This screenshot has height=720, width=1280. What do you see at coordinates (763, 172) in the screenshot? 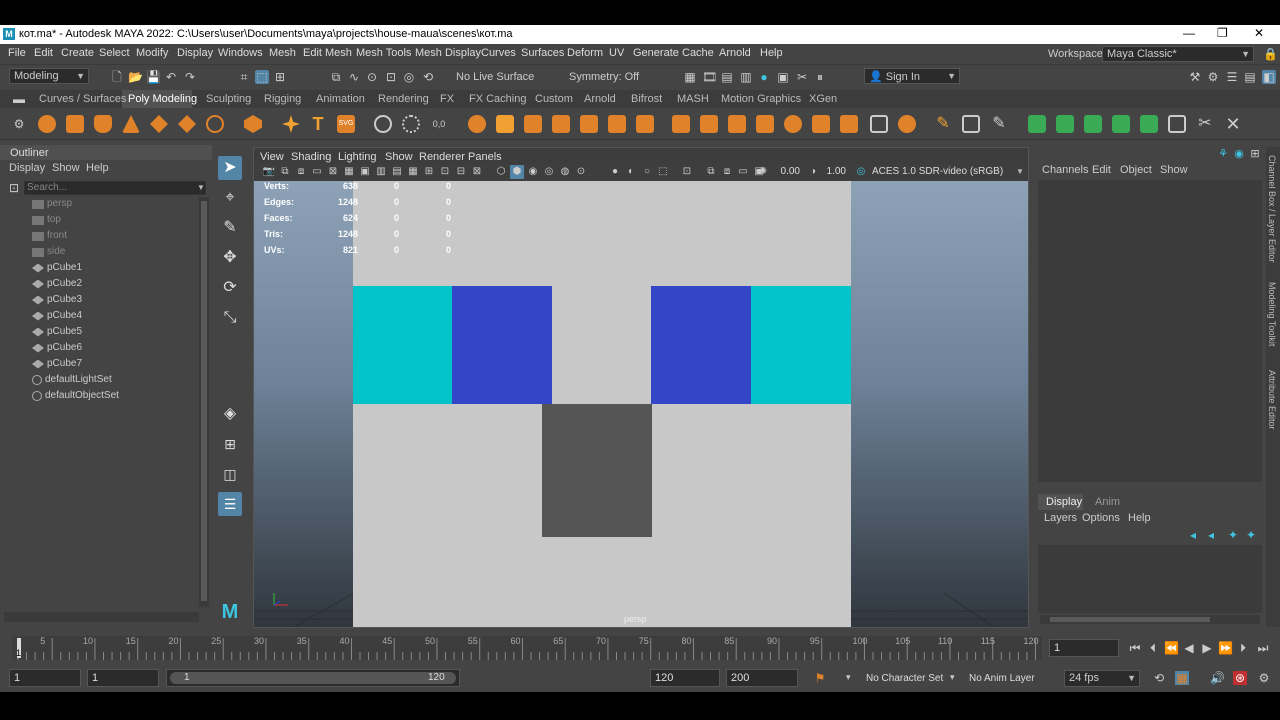
I see `exposure-icon: ✺` at bounding box center [763, 172].